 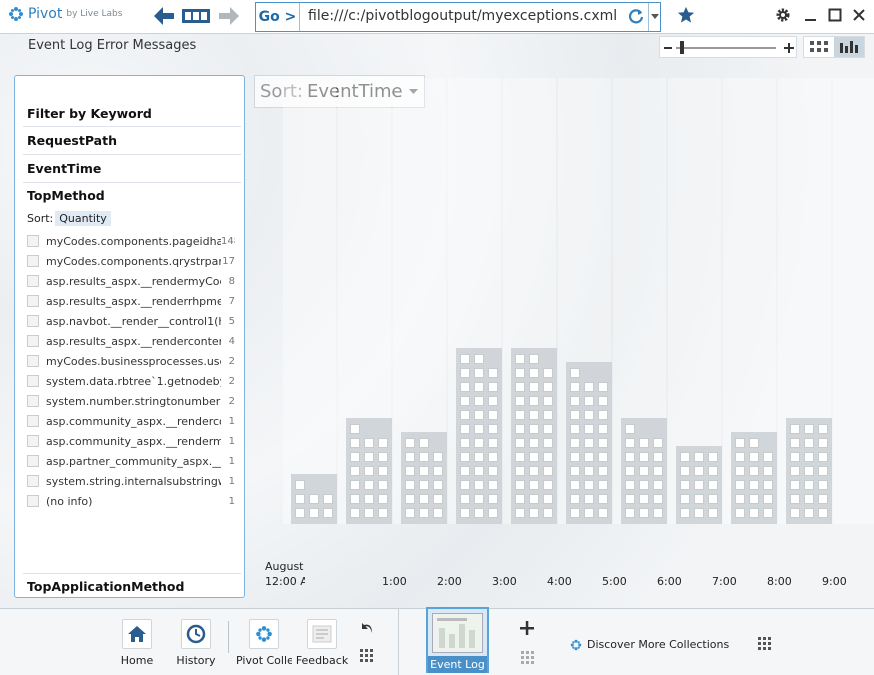 I want to click on pivot-collection-button: Pivot Collec, so click(x=264, y=644).